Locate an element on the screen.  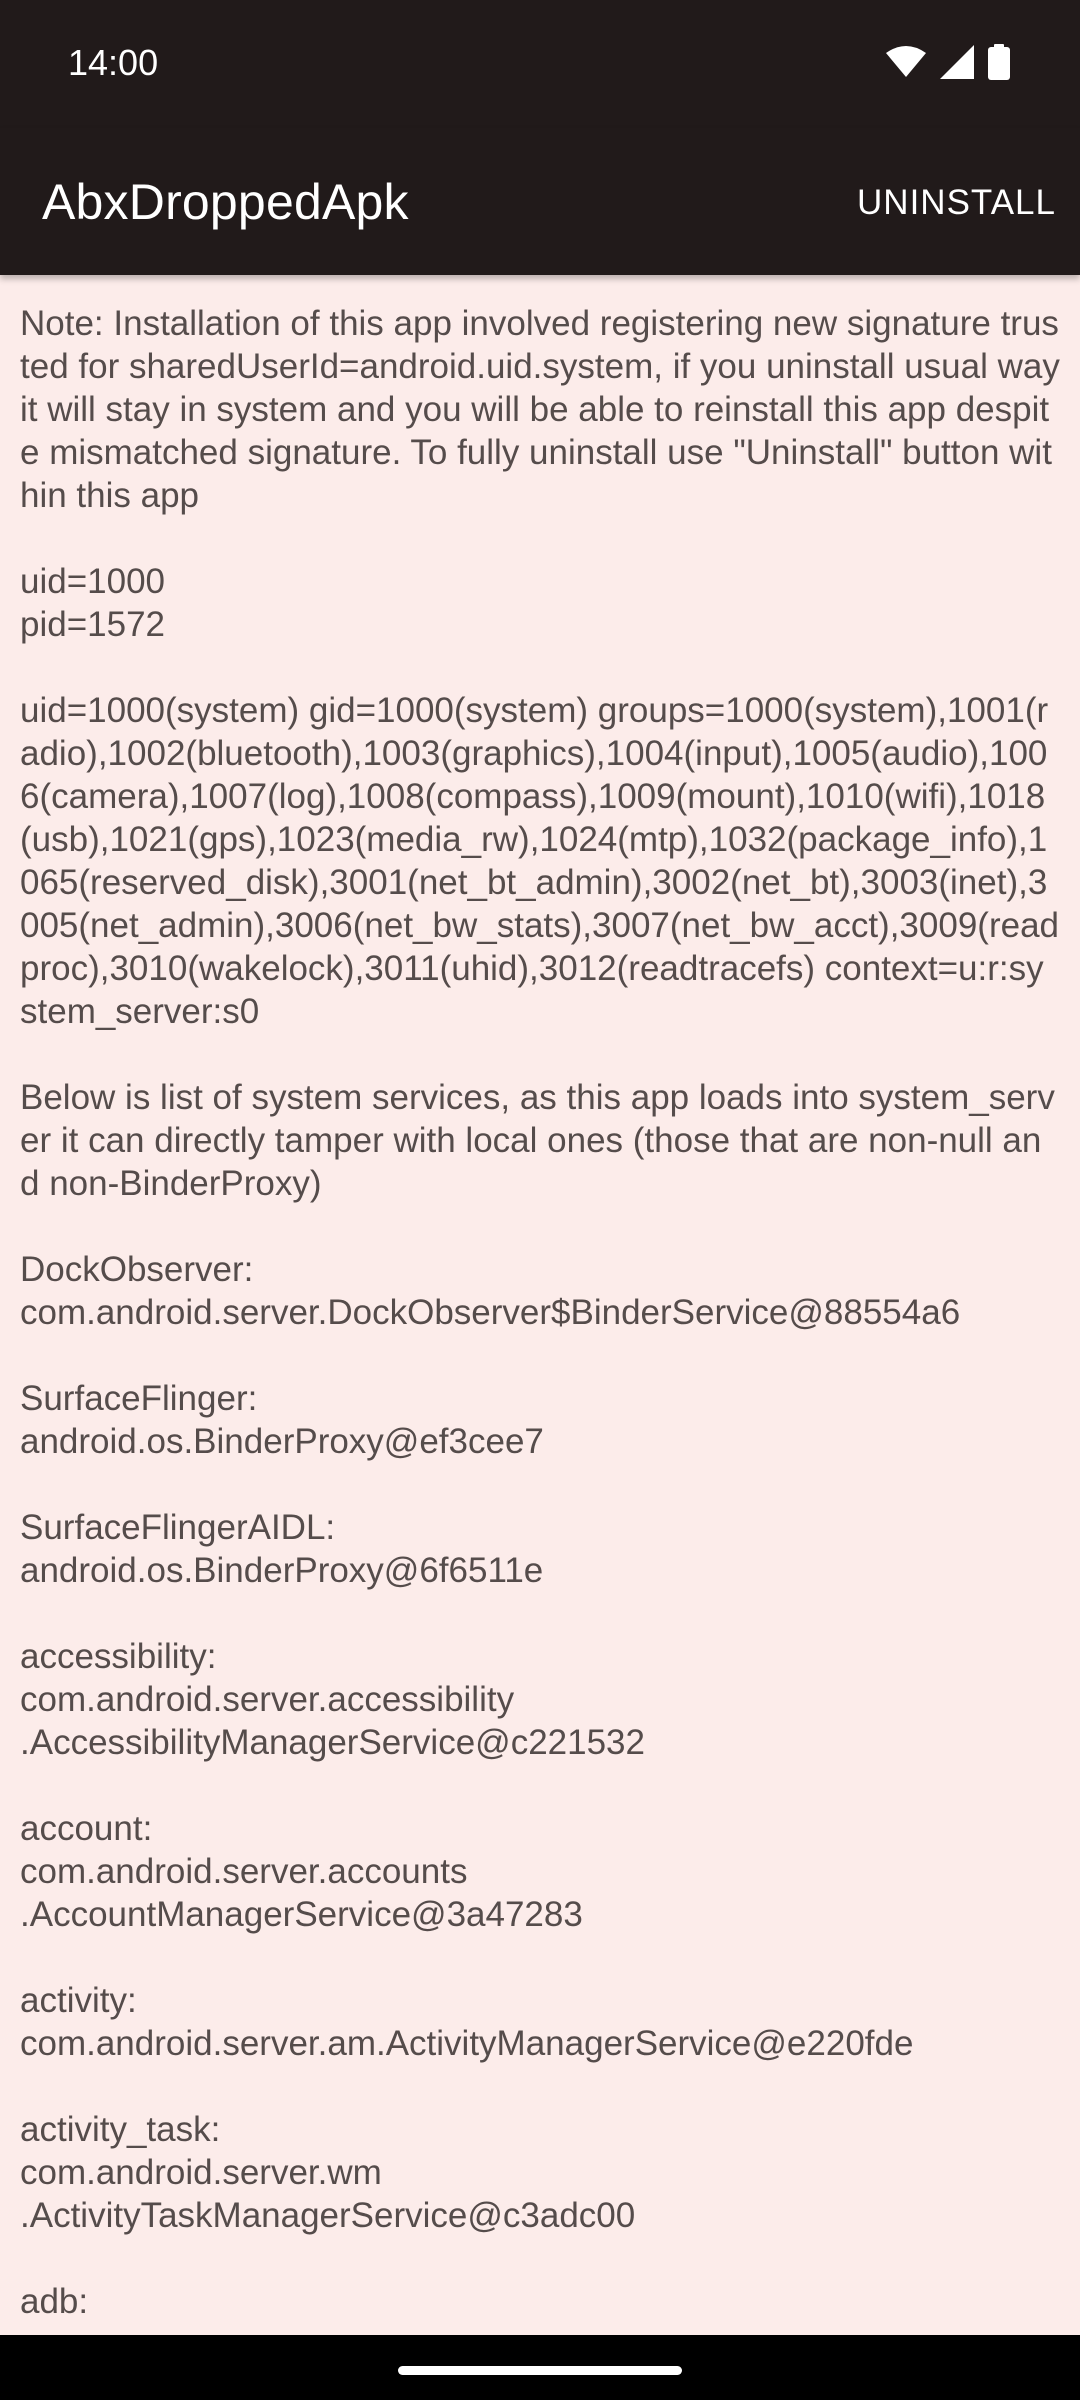
status-icons is located at coordinates (948, 64).